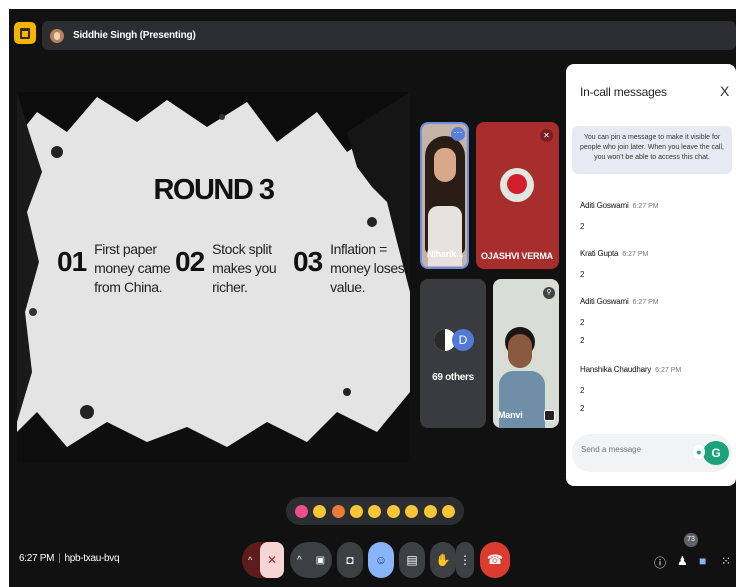 The width and height of the screenshot is (736, 587). What do you see at coordinates (134, 35) in the screenshot?
I see `presenter-name: Siddhie Singh (Presenting)` at bounding box center [134, 35].